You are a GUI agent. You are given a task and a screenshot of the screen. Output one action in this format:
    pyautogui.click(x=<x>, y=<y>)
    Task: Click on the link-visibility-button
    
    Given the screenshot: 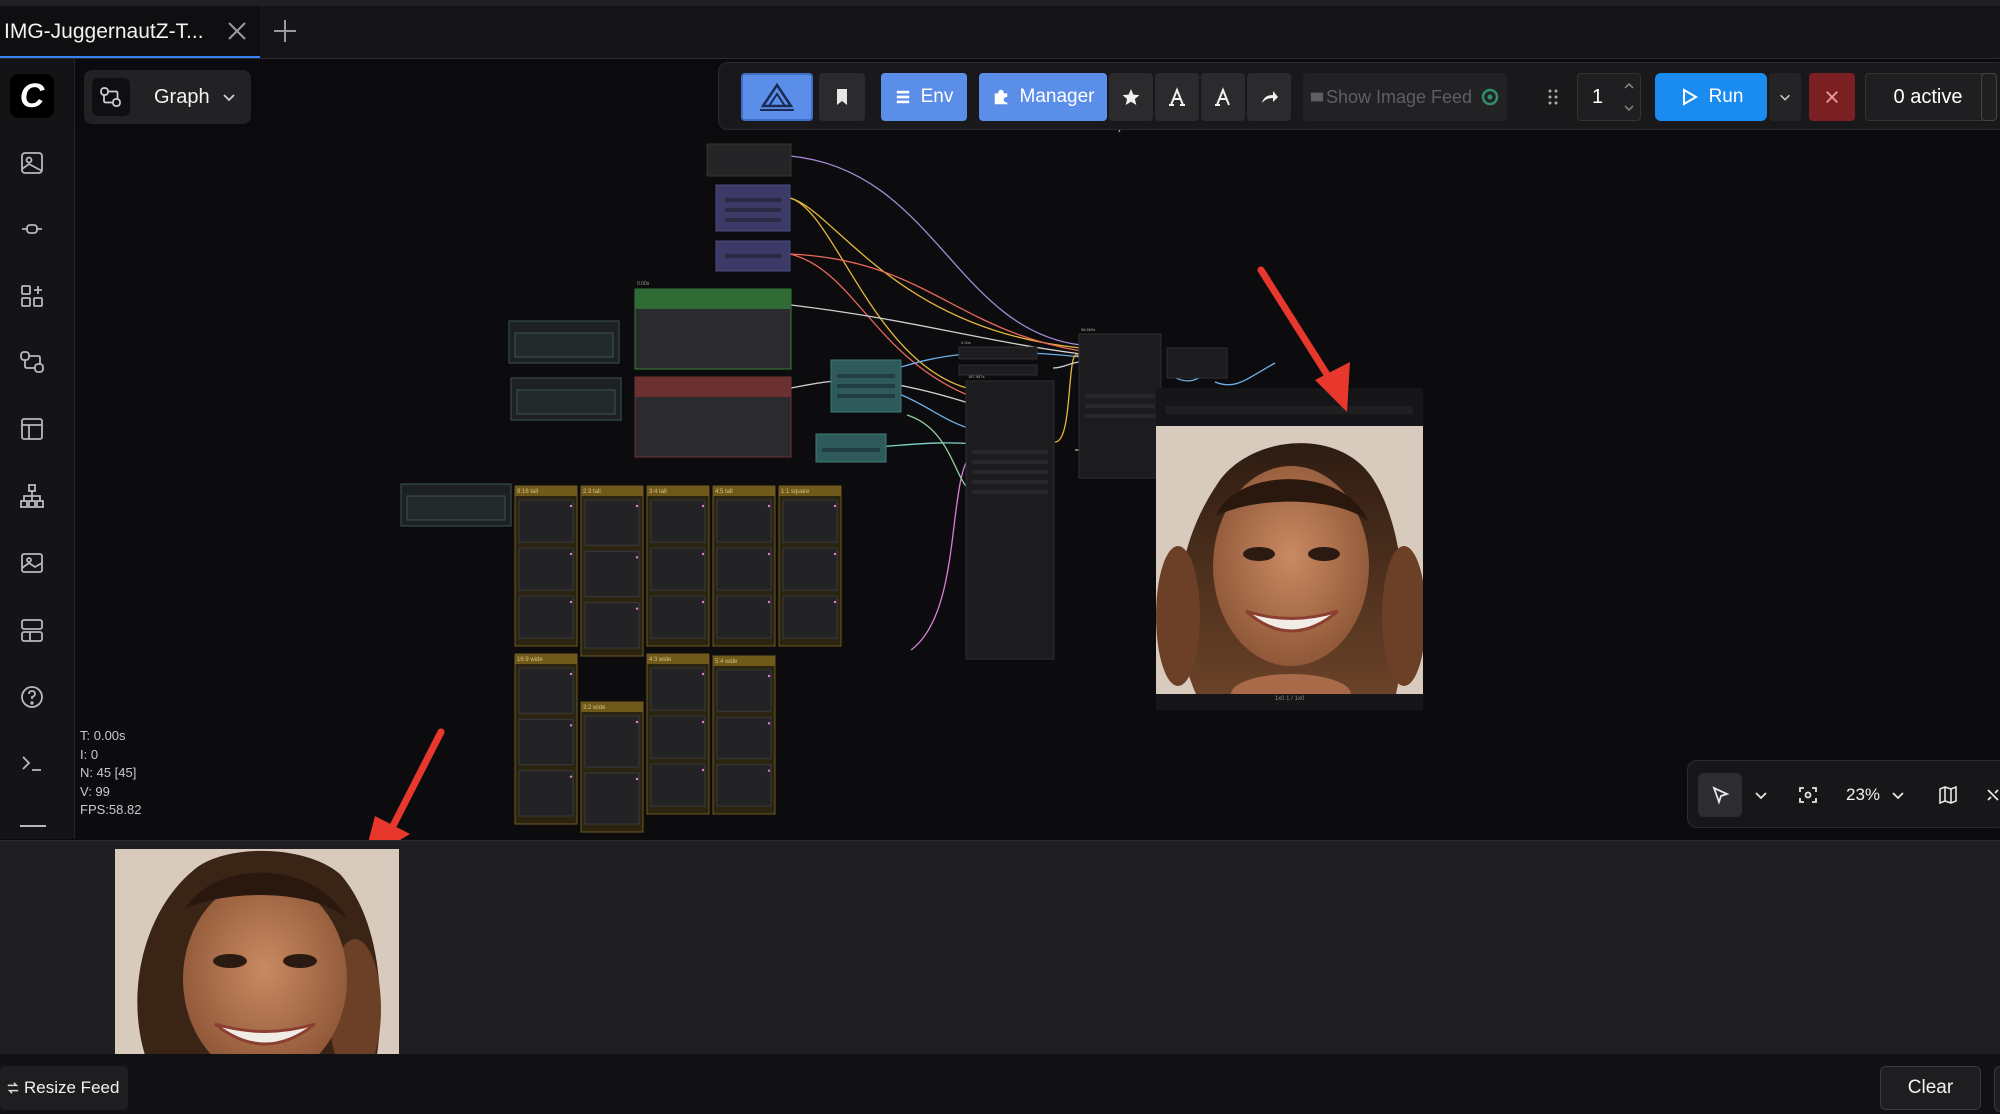 What is the action you would take?
    pyautogui.click(x=1989, y=795)
    